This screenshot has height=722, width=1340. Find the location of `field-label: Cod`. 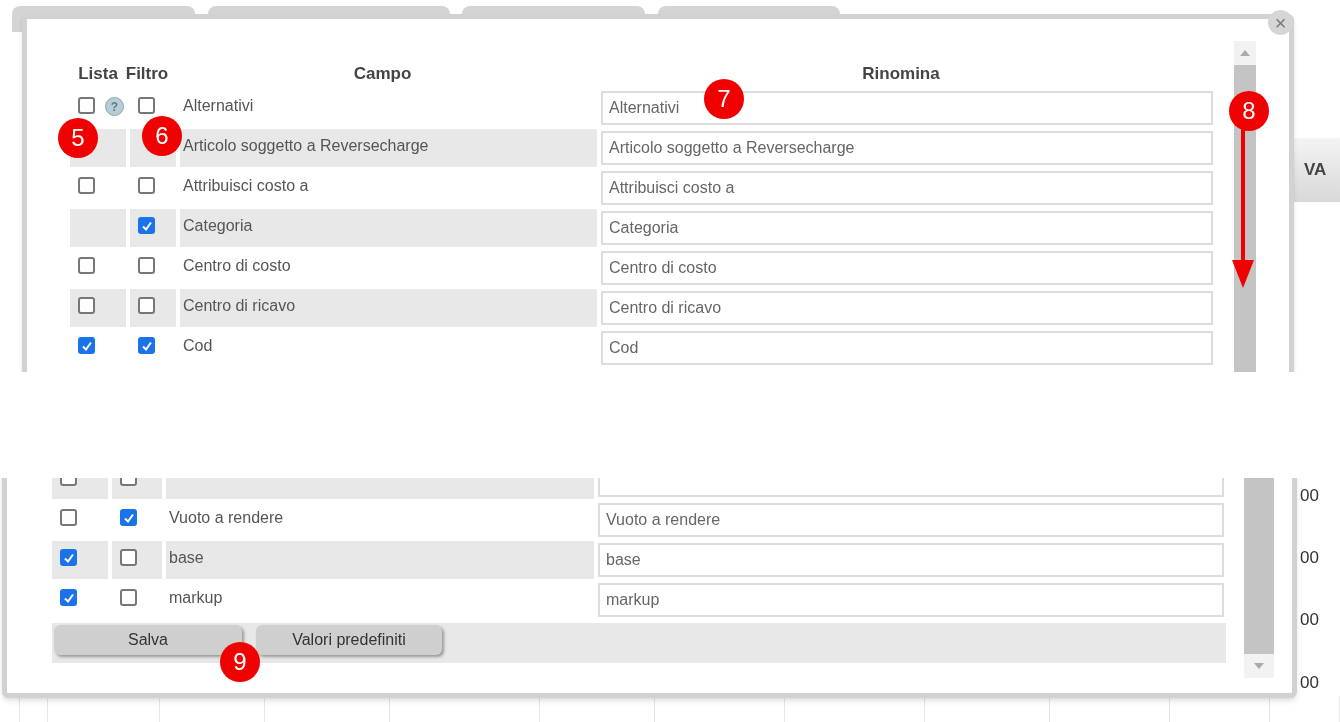

field-label: Cod is located at coordinates (198, 345).